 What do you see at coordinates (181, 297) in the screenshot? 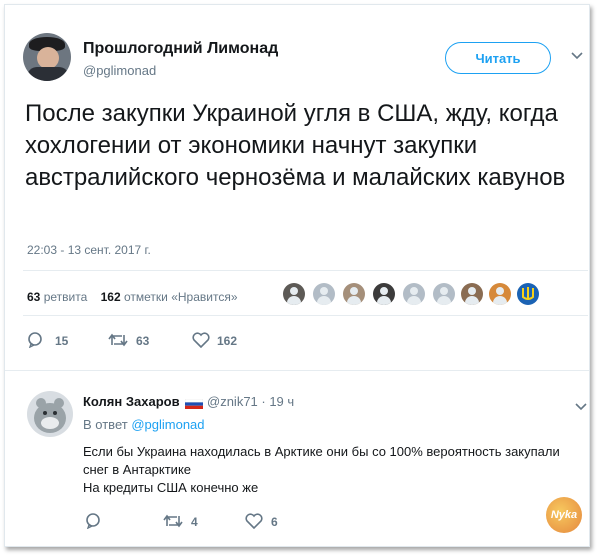
I see `likes-label: отметки «Нравится»` at bounding box center [181, 297].